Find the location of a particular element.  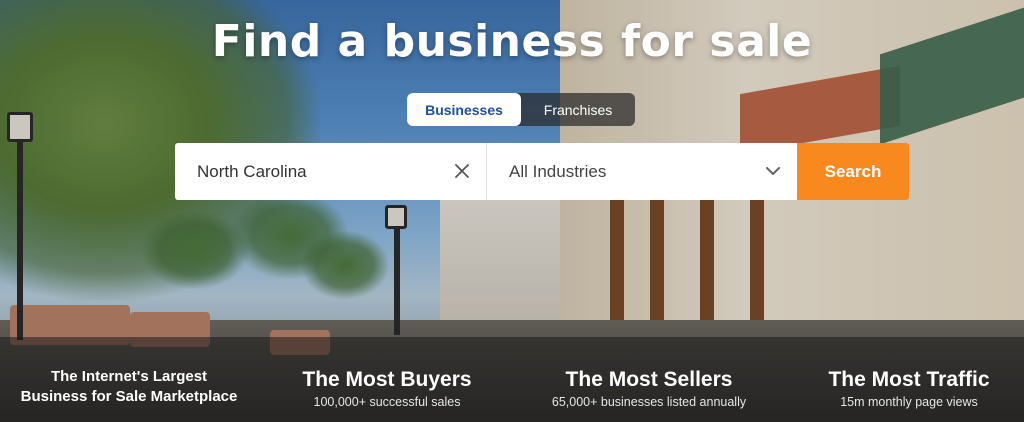

stat-marketplace-line2: Business for Sale Marketplace is located at coordinates (129, 396).